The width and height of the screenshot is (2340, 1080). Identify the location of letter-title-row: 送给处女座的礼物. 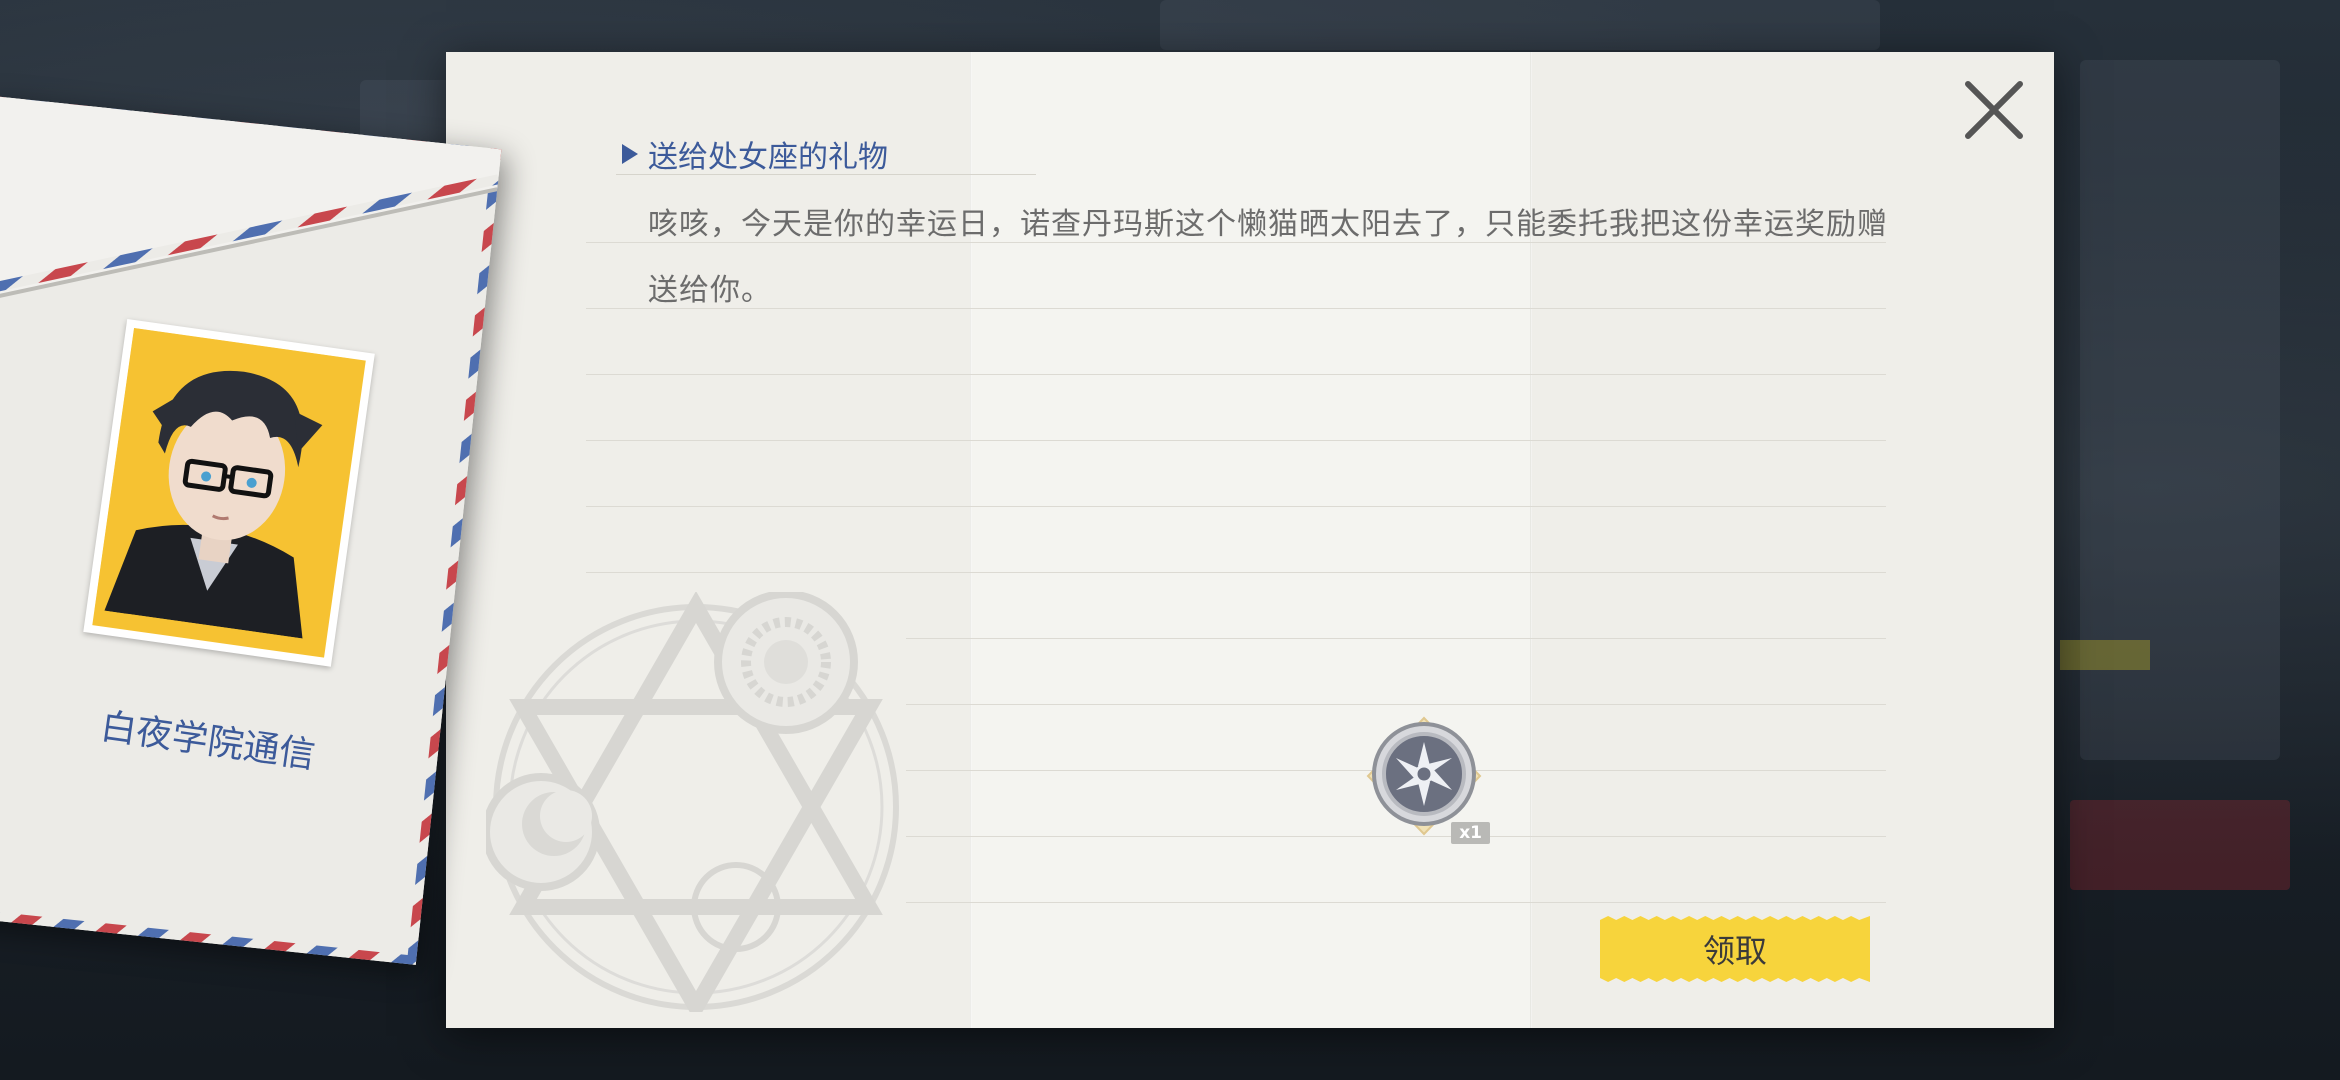
(826, 154).